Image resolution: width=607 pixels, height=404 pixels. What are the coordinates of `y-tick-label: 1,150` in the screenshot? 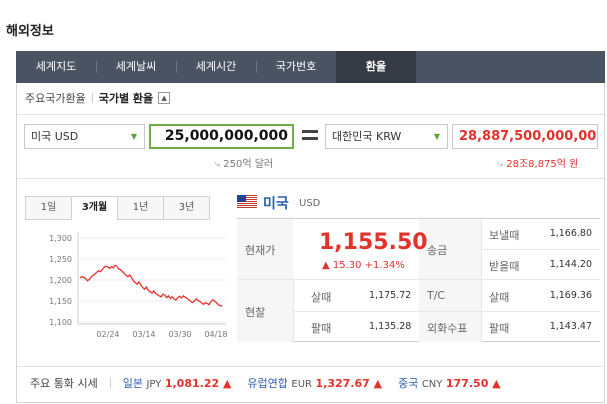 It's located at (60, 301).